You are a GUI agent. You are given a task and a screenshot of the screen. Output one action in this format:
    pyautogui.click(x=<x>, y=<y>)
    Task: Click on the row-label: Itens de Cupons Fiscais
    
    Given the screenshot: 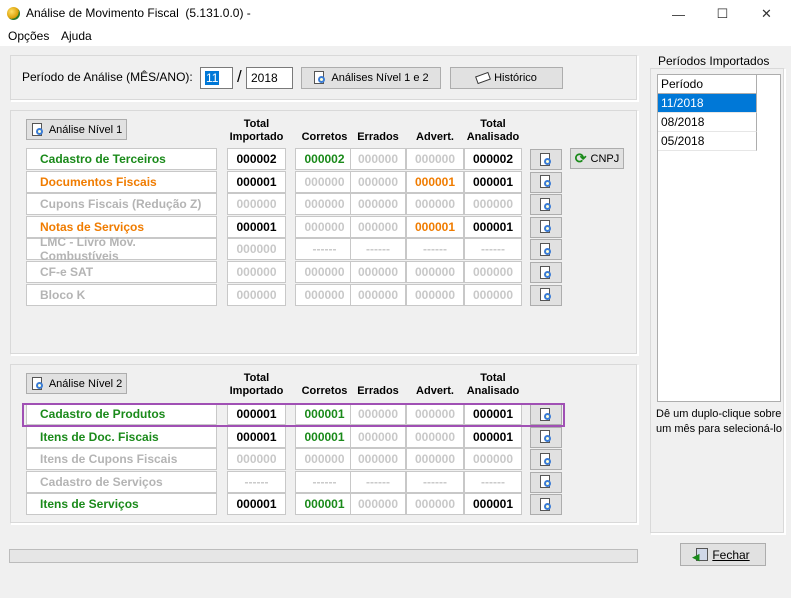 What is the action you would take?
    pyautogui.click(x=121, y=459)
    